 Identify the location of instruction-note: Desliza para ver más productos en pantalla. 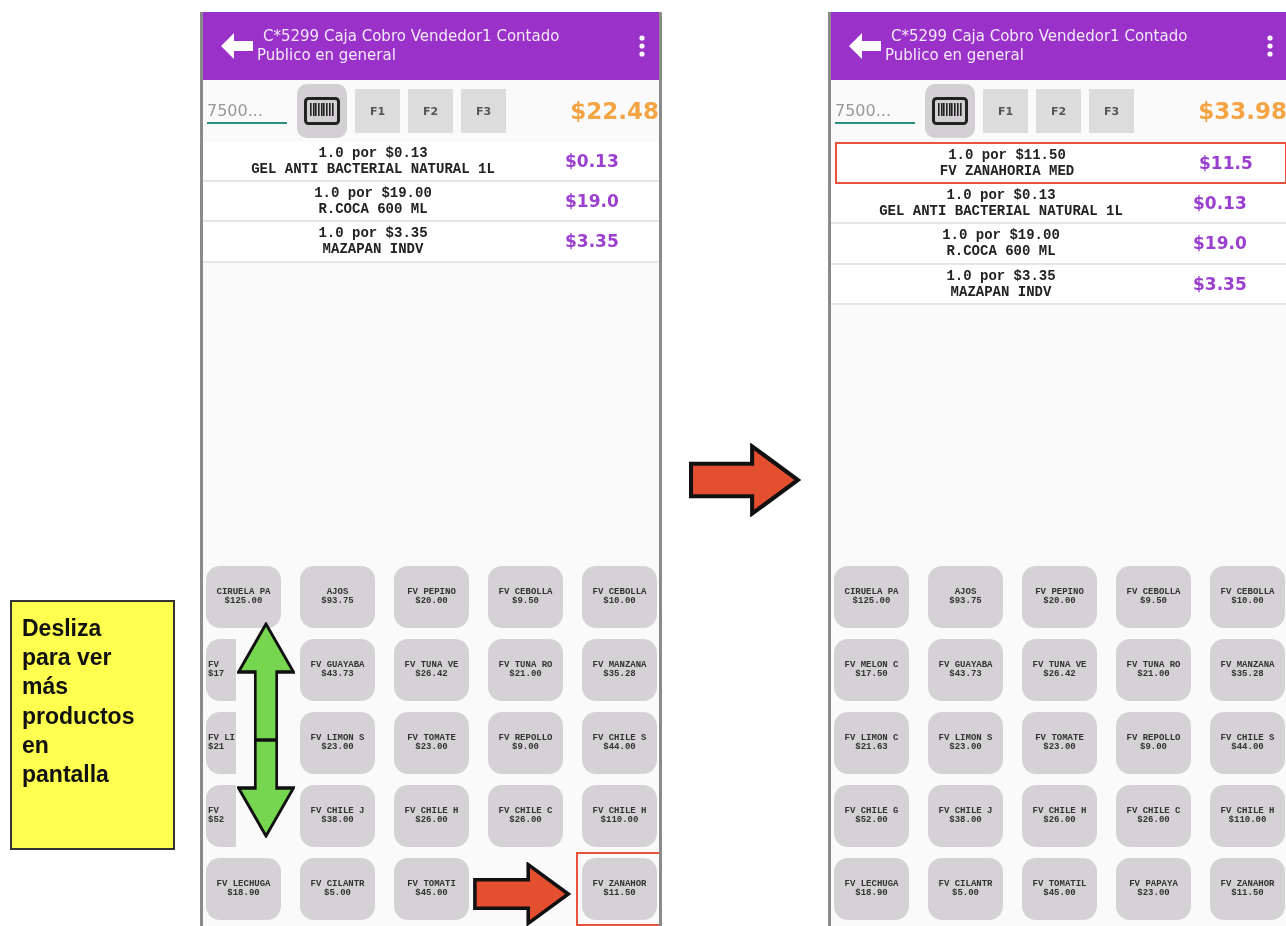
(92, 725).